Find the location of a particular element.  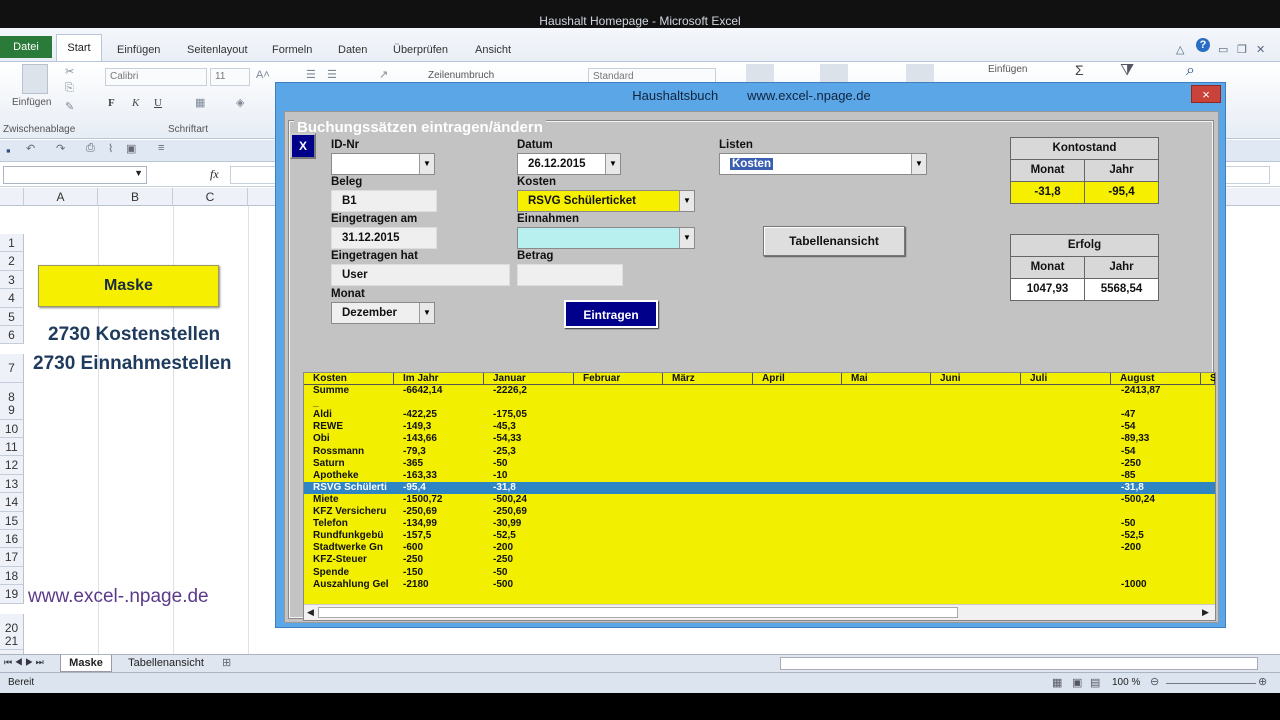

new-sheet-icon: ⊞ is located at coordinates (226, 662).